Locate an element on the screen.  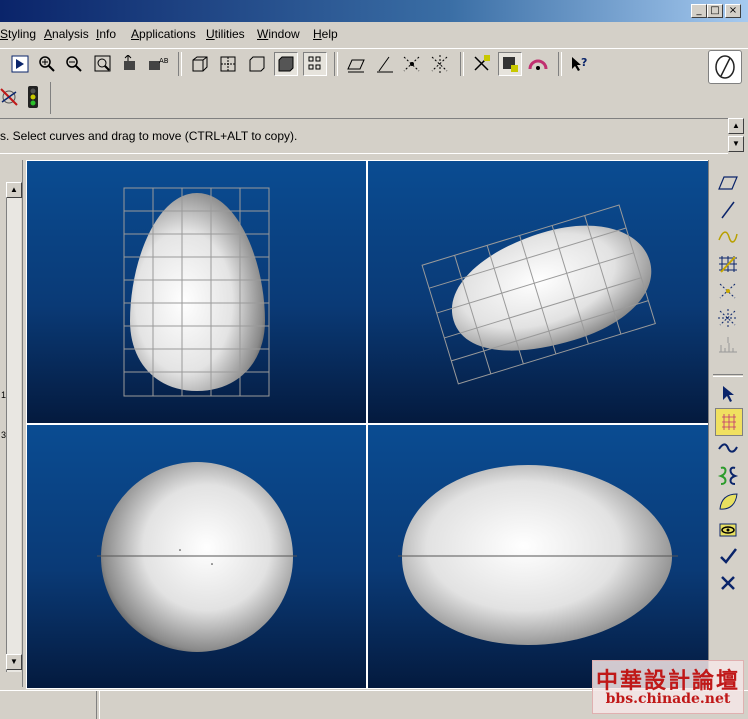
curve-icon is located at coordinates (728, 237).